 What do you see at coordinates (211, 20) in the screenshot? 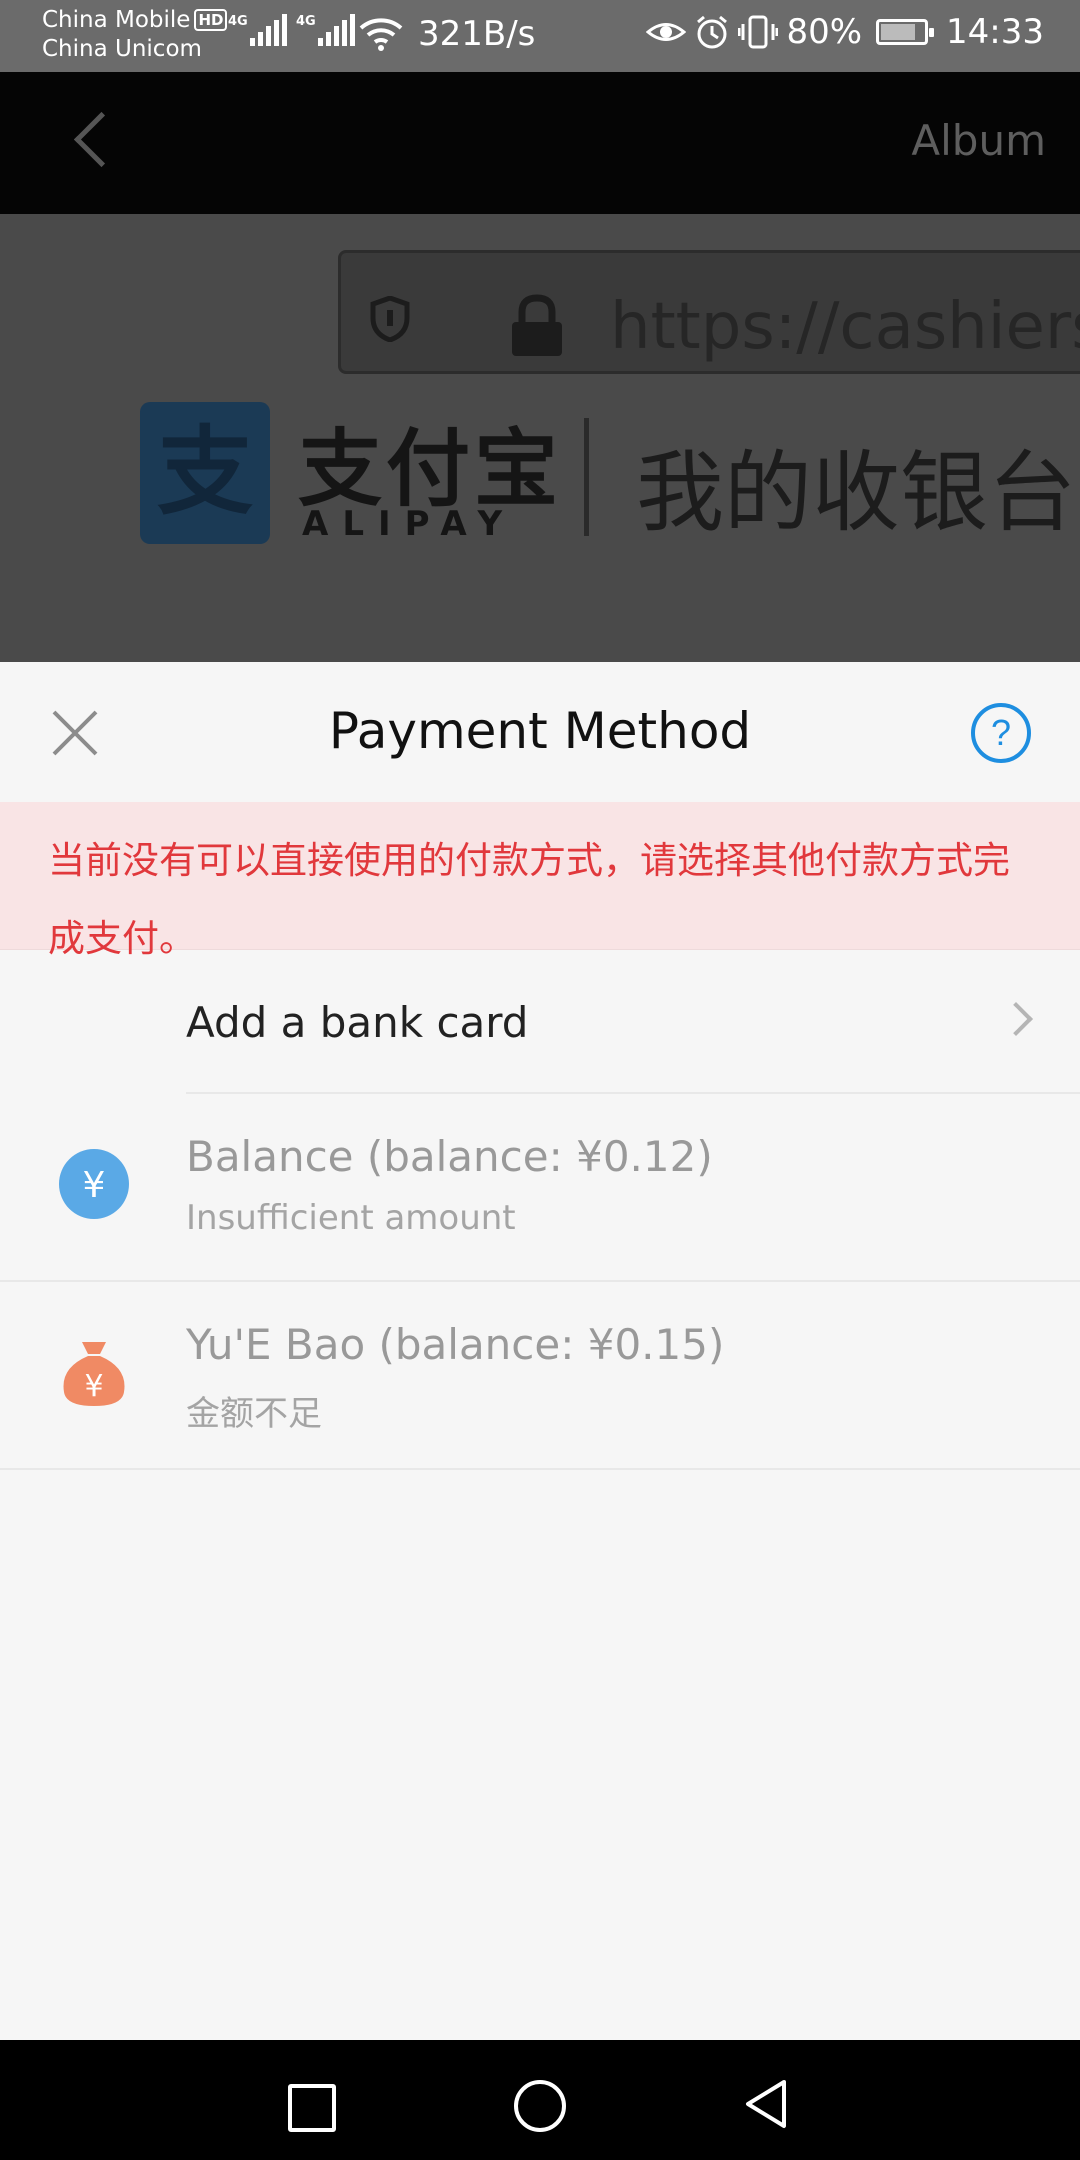
I see `hd-badge: HD` at bounding box center [211, 20].